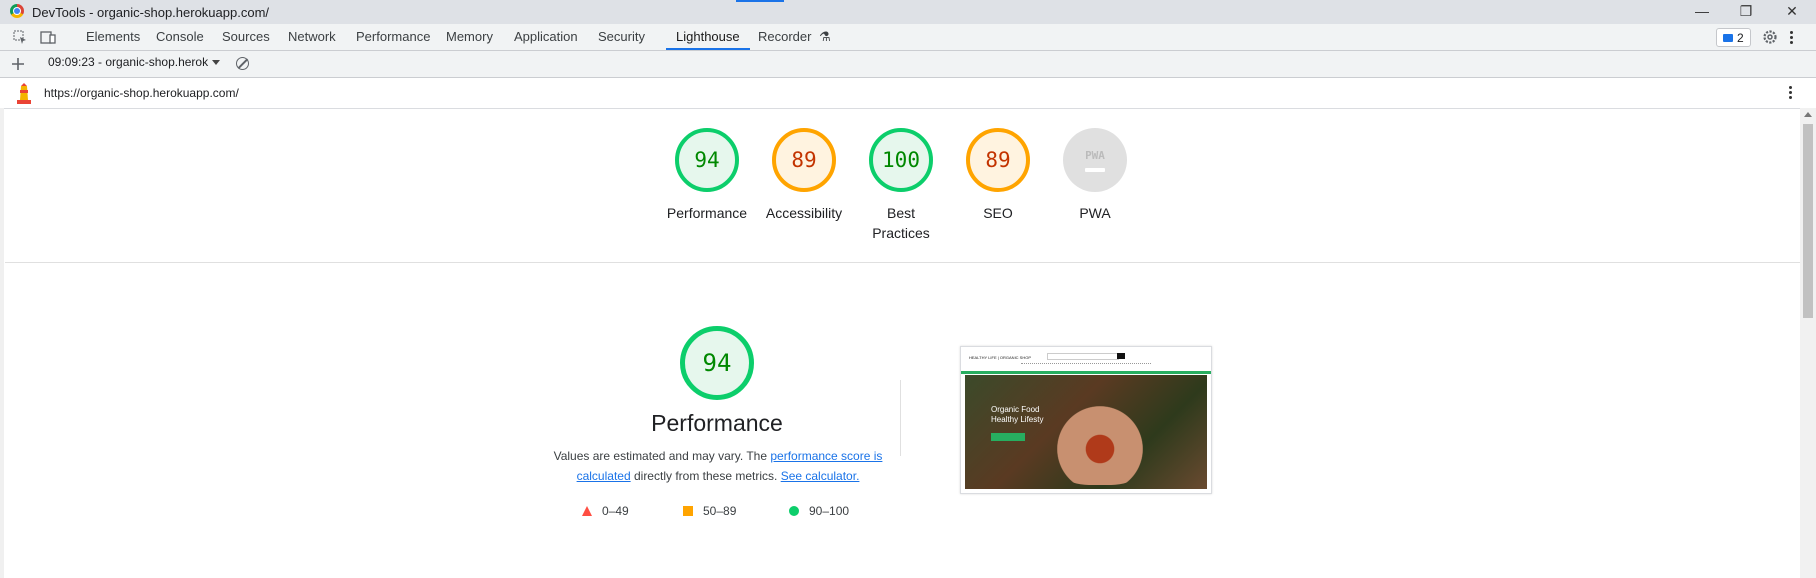  Describe the element at coordinates (2, 343) in the screenshot. I see `left-gutter` at that location.